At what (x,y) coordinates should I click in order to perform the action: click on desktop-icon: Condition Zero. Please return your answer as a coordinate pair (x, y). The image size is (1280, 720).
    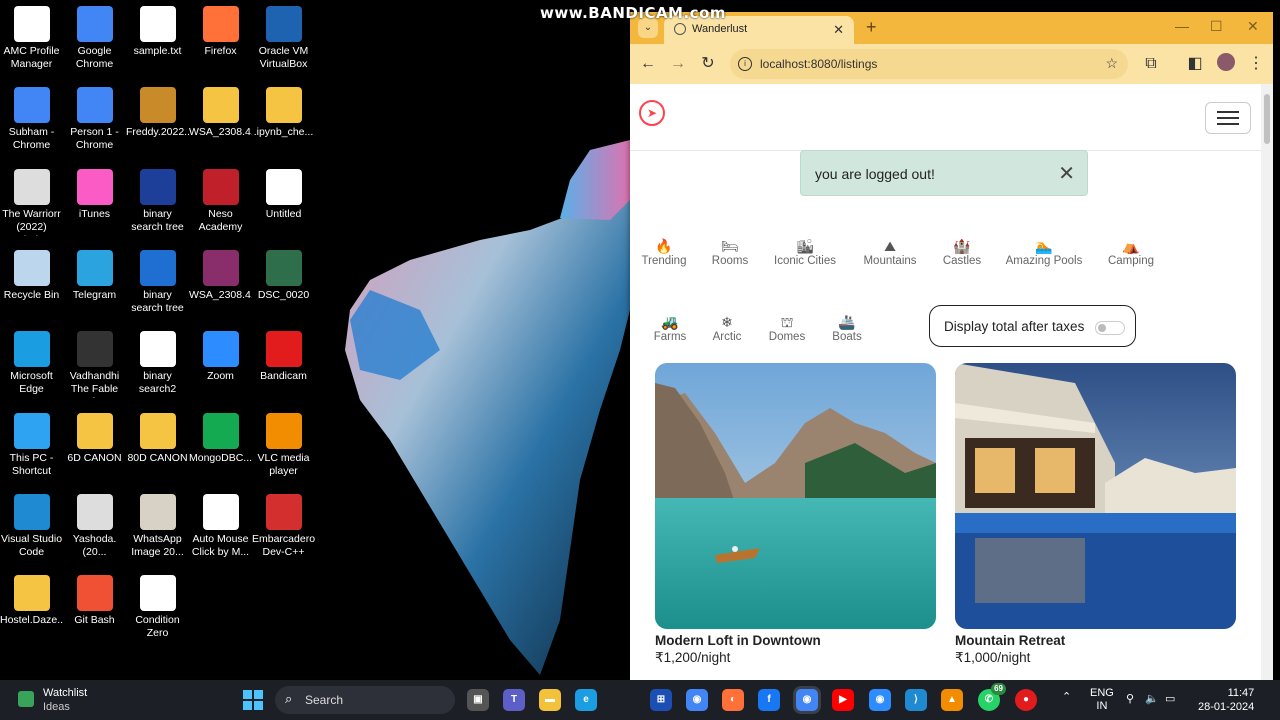
    Looking at the image, I should click on (157, 605).